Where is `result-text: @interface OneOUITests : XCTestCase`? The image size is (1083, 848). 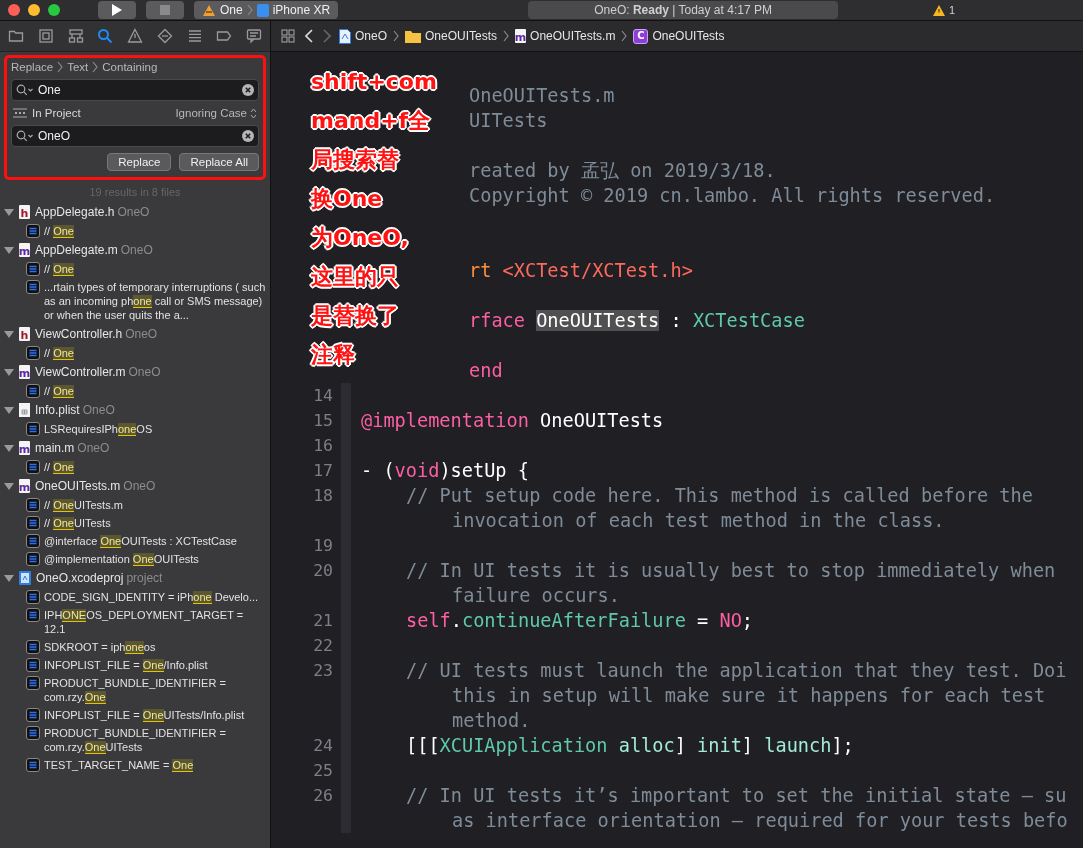 result-text: @interface OneOUITests : XCTestCase is located at coordinates (140, 541).